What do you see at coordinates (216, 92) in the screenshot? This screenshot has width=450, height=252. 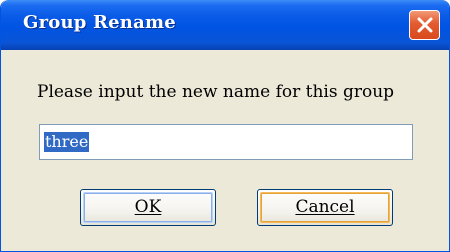 I see `rename-prompt: Please input the new name for this group` at bounding box center [216, 92].